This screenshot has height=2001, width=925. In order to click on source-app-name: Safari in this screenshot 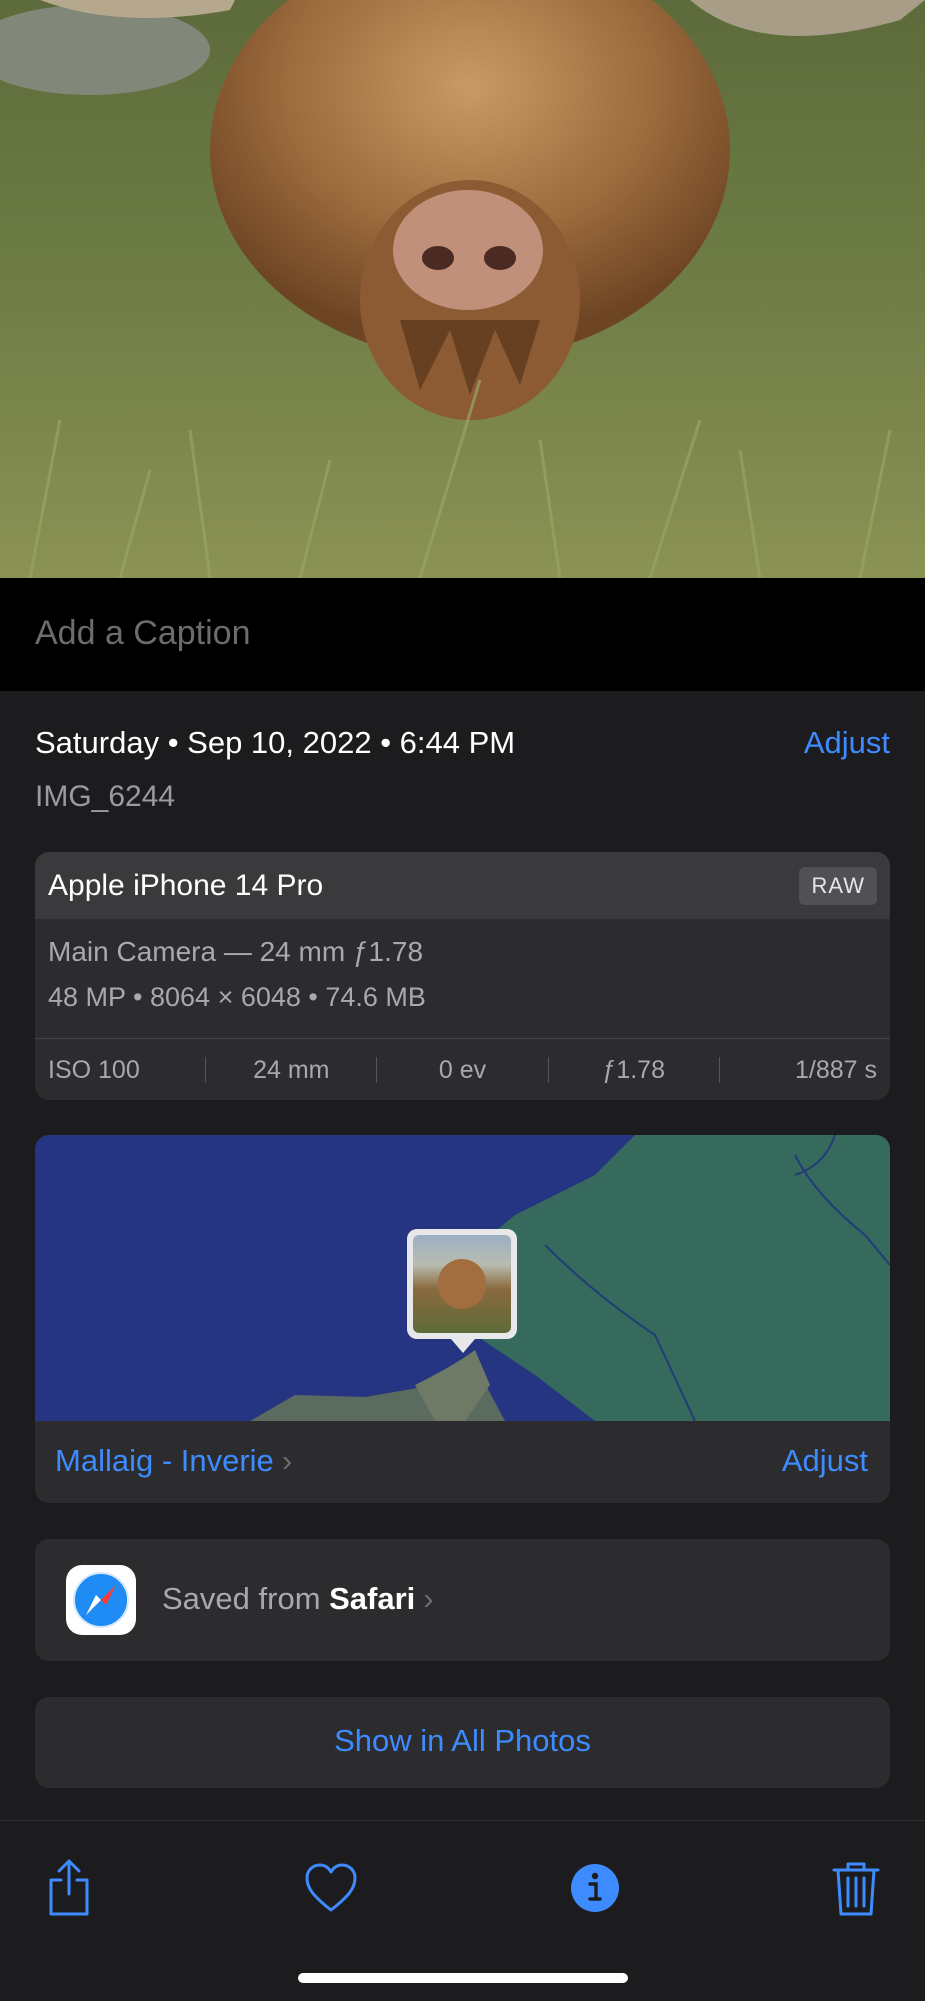, I will do `click(372, 1598)`.